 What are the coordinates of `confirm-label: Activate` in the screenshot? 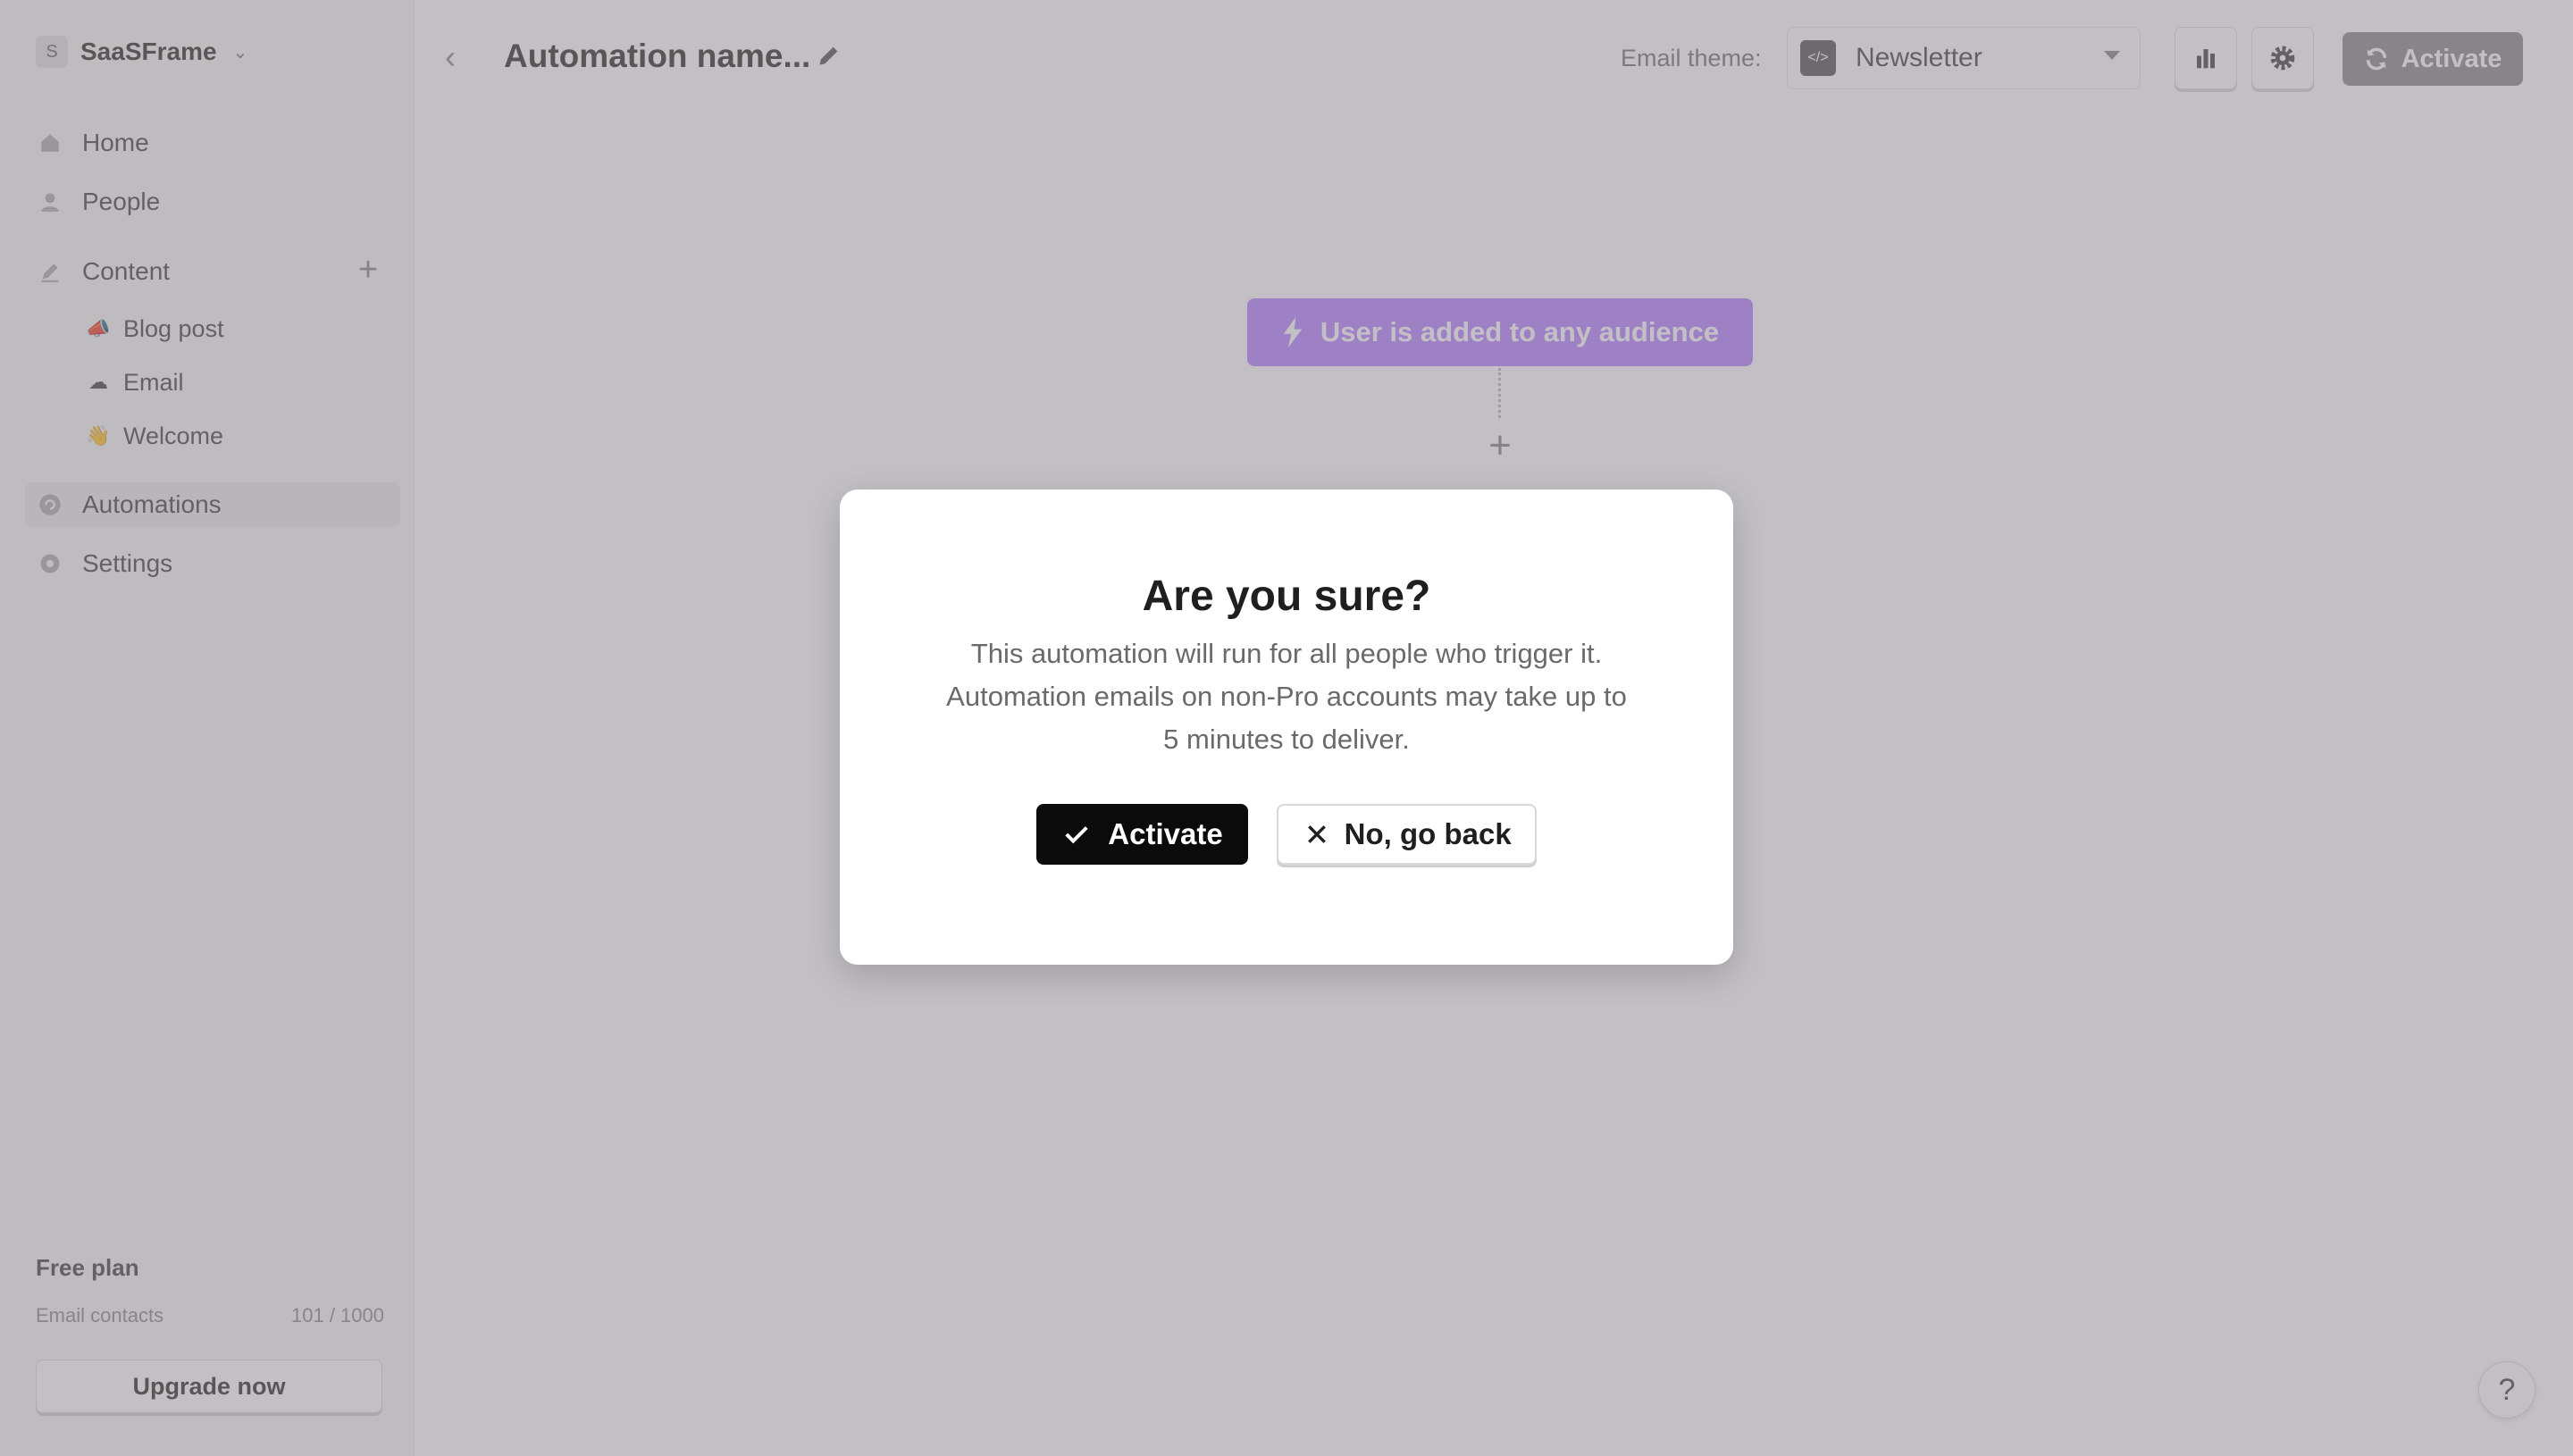 It's located at (1165, 833).